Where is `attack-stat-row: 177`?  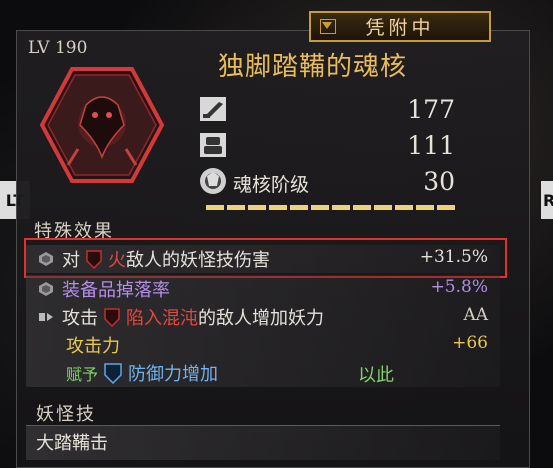 attack-stat-row: 177 is located at coordinates (330, 110).